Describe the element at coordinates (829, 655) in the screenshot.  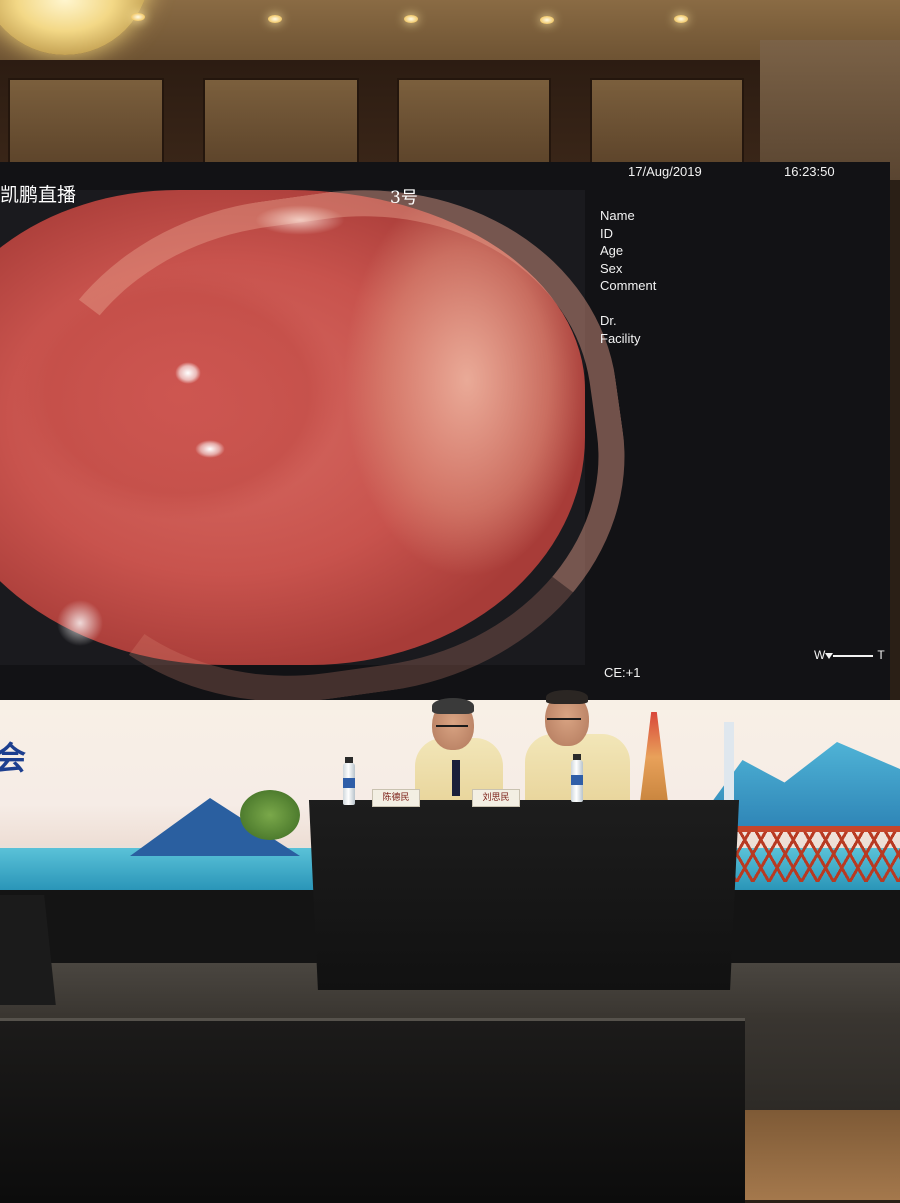
I see `zoom-pointer-icon` at that location.